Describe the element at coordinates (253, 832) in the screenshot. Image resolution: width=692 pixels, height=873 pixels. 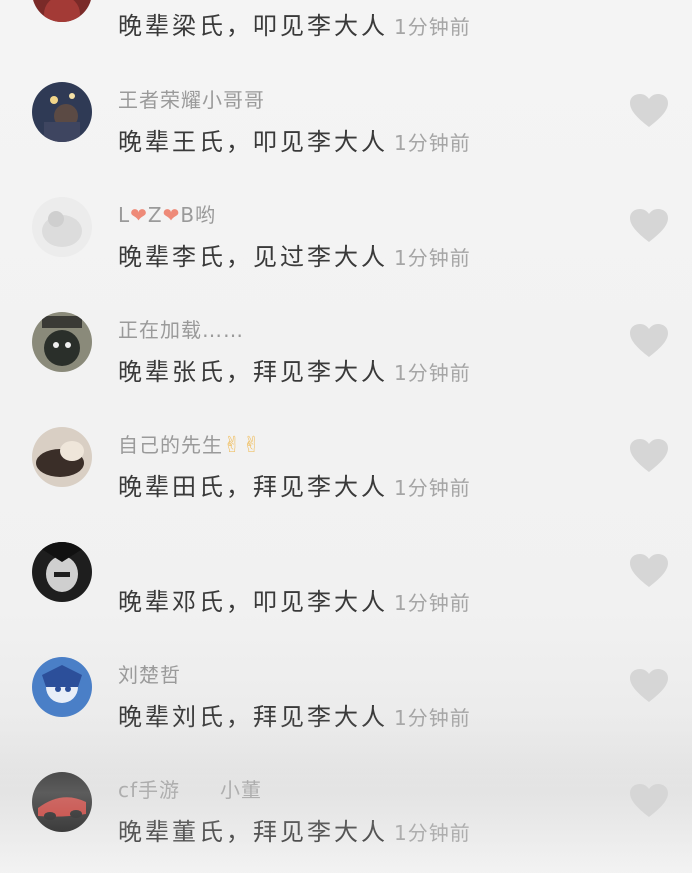
I see `comment-text: 晚辈董氏，拜见李大人` at that location.